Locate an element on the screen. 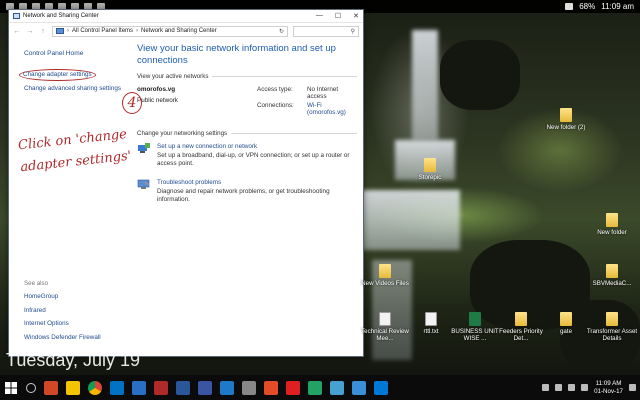  taskbar-clock: 11:09 AM 01-Nov-17 is located at coordinates (608, 388).